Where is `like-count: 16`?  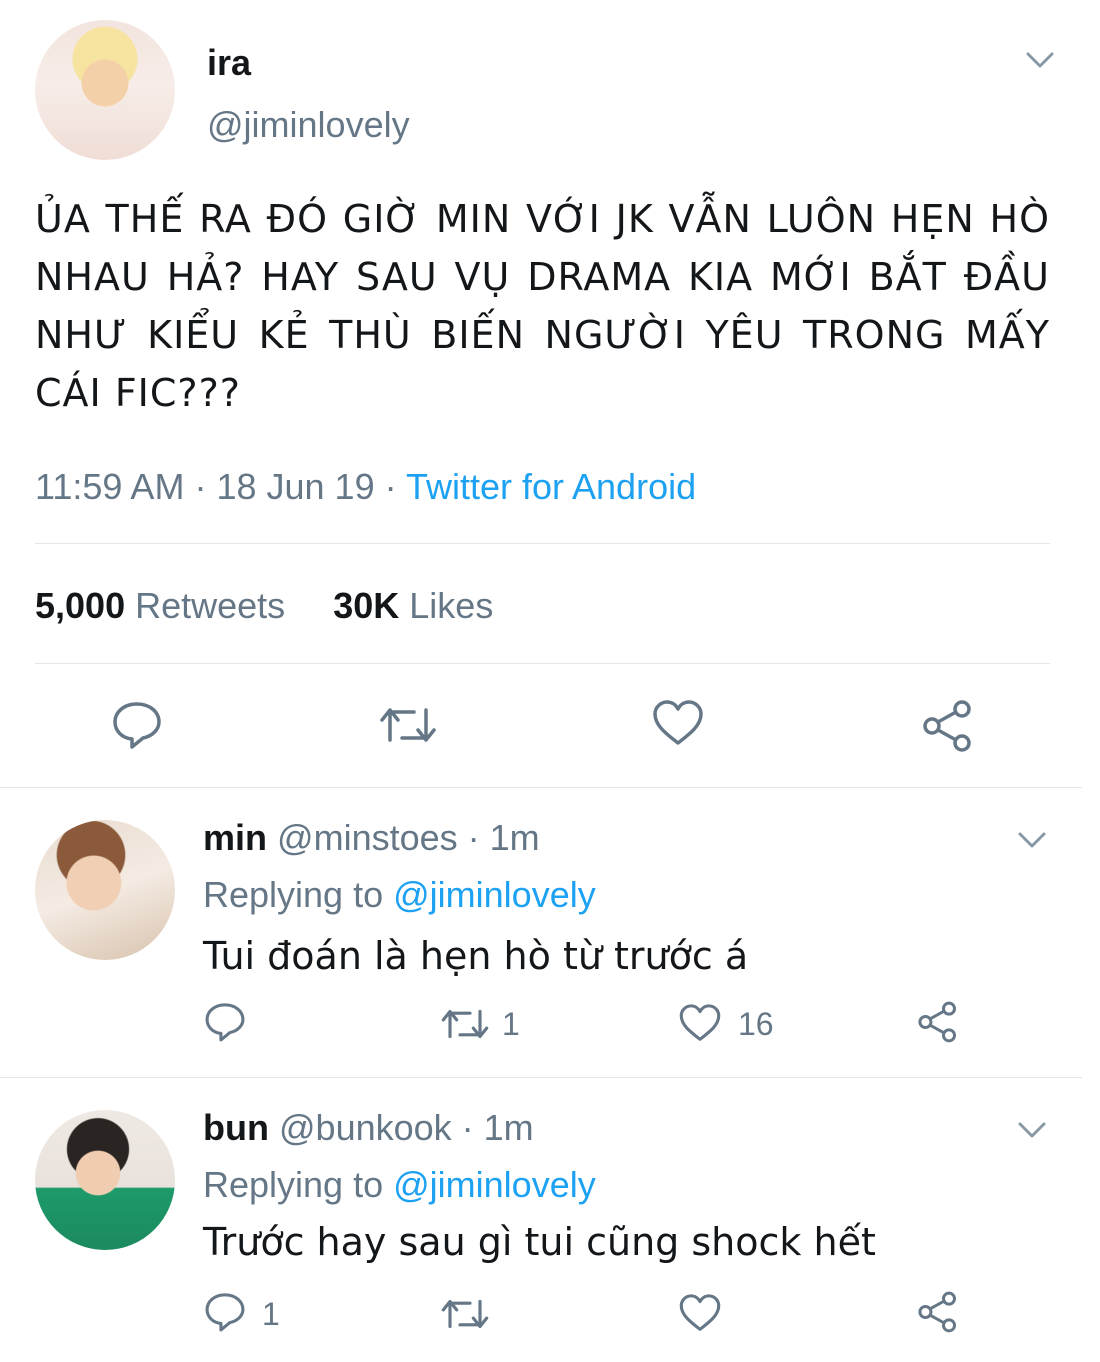 like-count: 16 is located at coordinates (756, 1024).